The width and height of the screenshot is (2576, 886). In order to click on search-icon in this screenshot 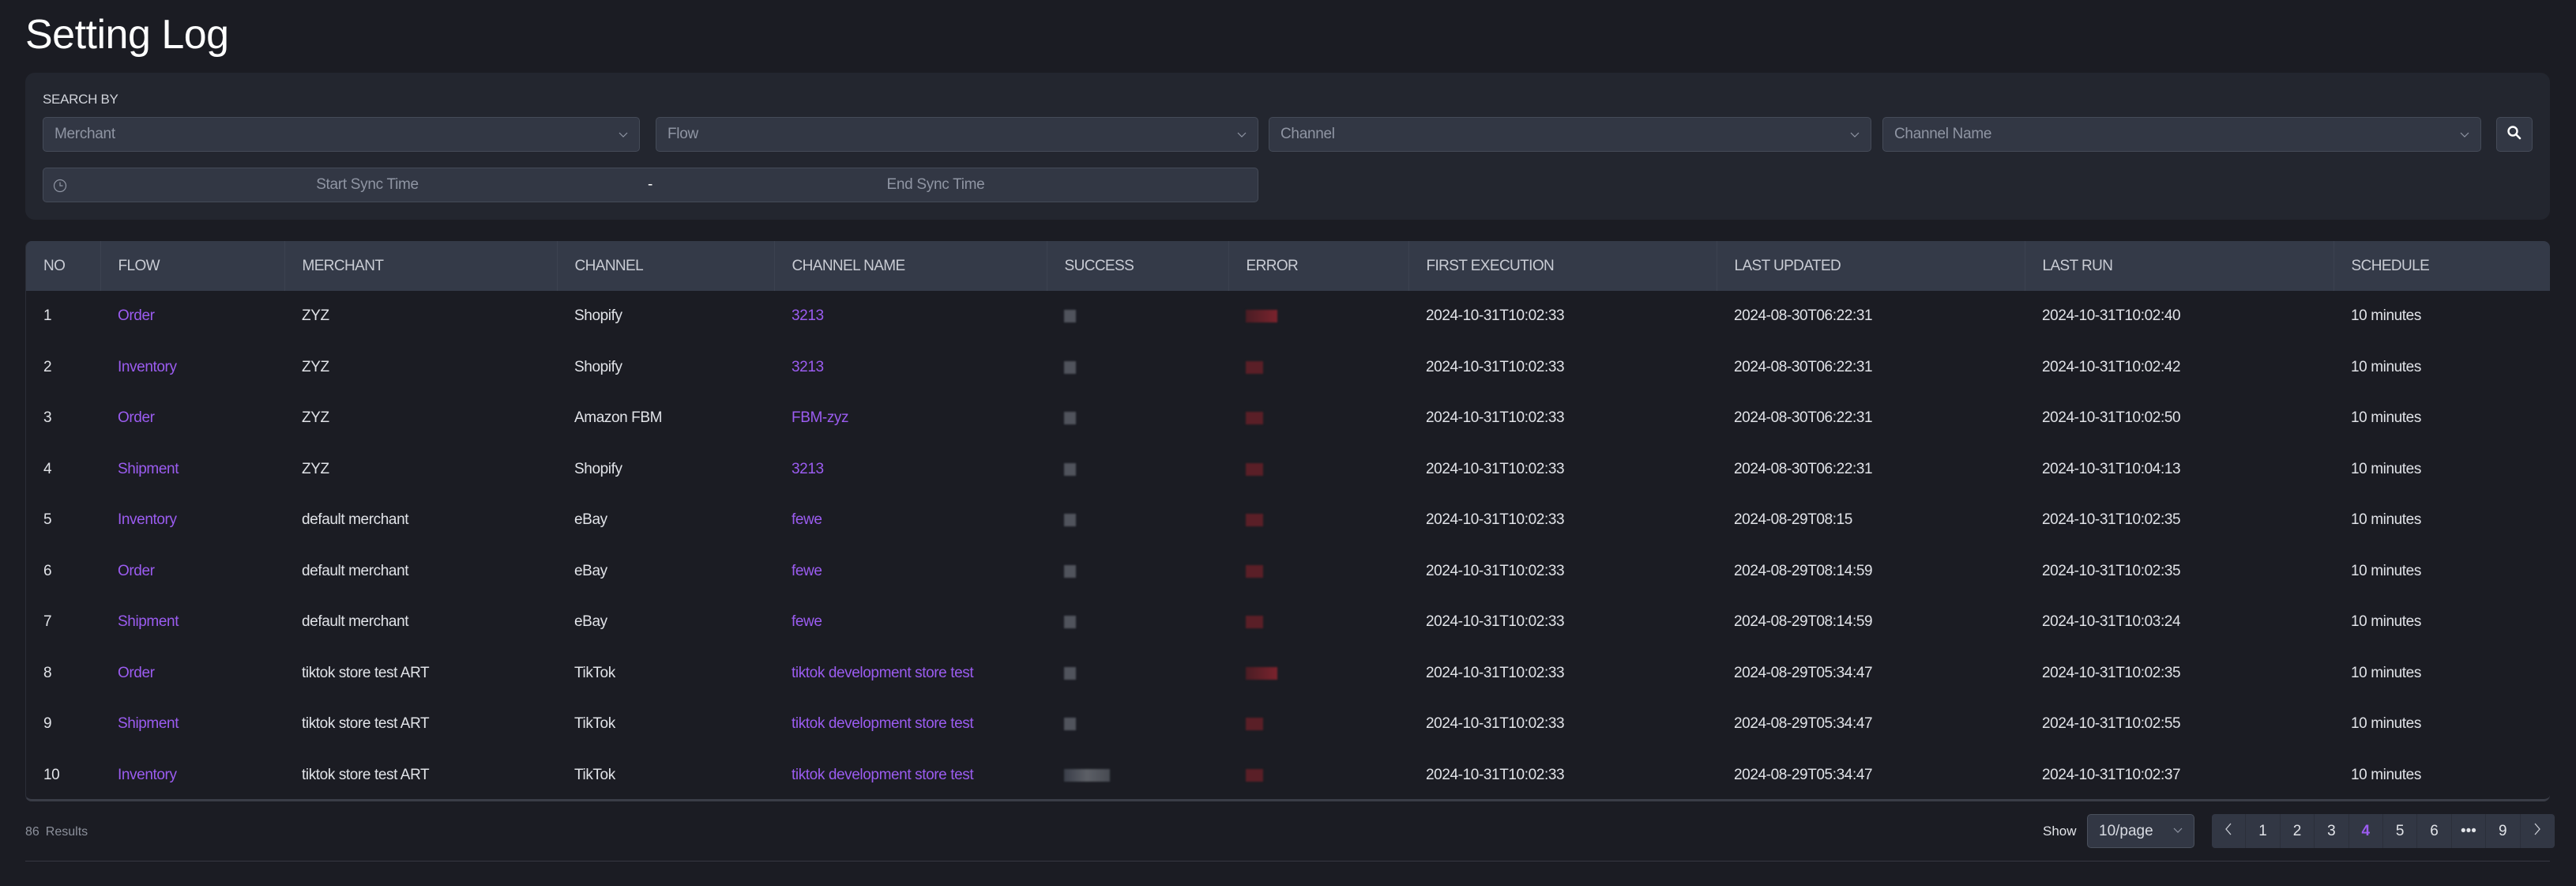, I will do `click(2514, 135)`.